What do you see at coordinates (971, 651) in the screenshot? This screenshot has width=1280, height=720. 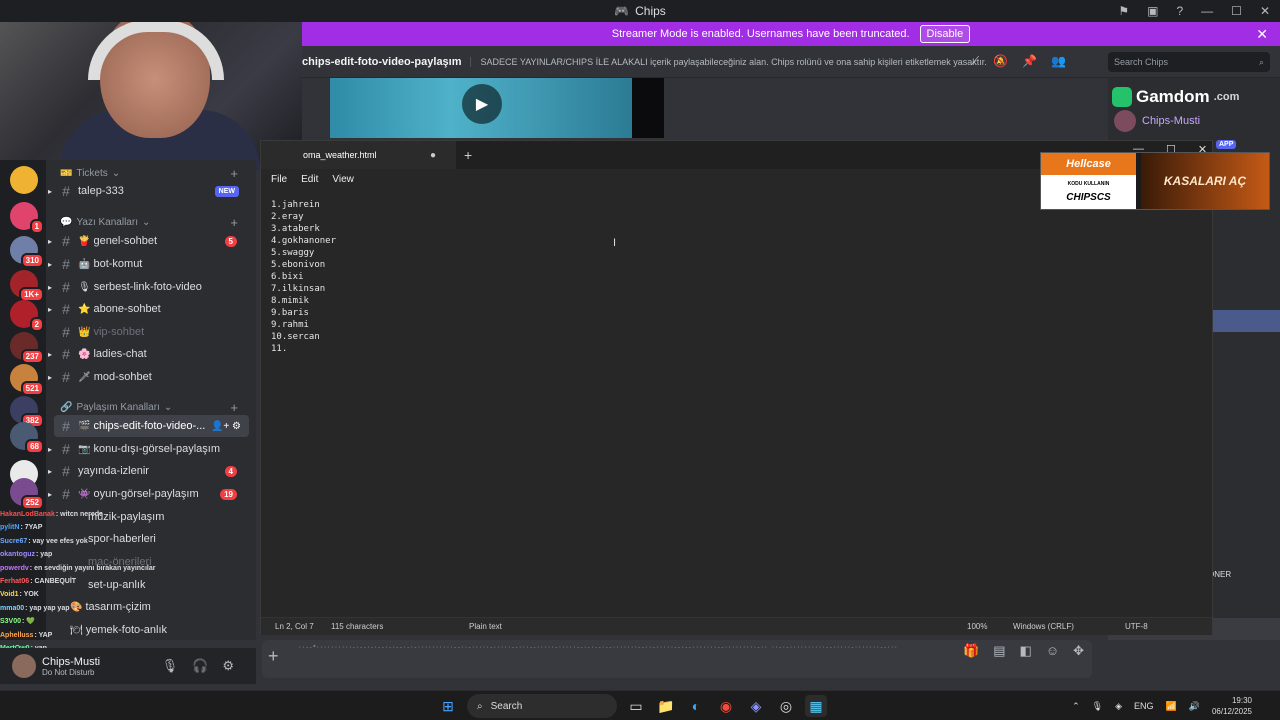 I see `gift-icon: 🎁` at bounding box center [971, 651].